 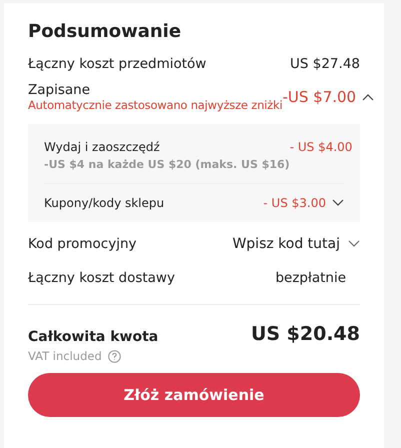 I want to click on saved-value: -US $7.00, so click(x=319, y=97).